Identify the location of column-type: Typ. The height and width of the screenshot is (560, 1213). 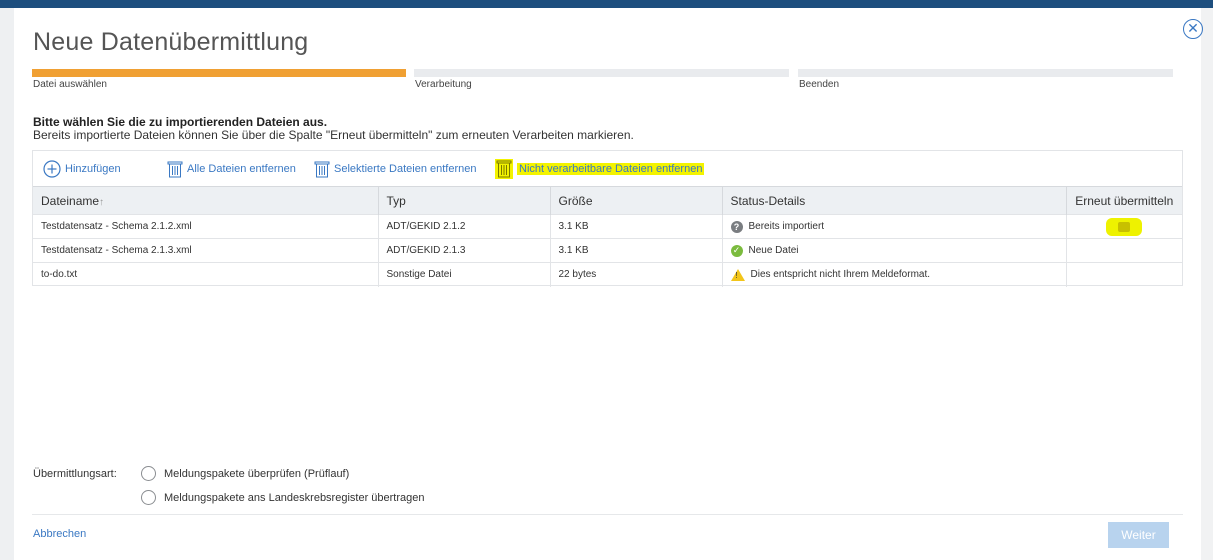
(464, 200).